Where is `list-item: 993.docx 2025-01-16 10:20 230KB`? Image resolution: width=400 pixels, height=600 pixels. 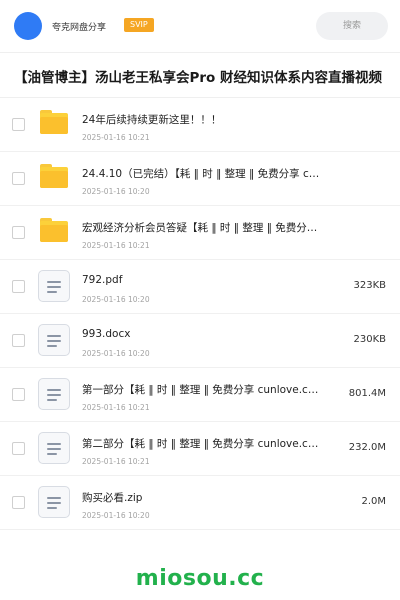
list-item: 993.docx 2025-01-16 10:20 230KB is located at coordinates (200, 341).